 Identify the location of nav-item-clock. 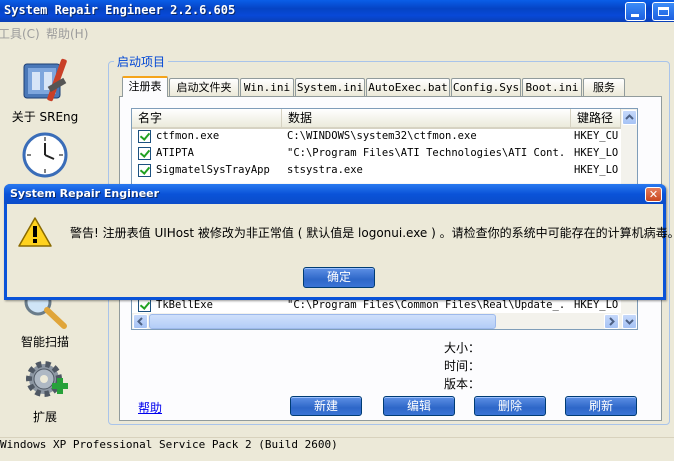
(45, 155).